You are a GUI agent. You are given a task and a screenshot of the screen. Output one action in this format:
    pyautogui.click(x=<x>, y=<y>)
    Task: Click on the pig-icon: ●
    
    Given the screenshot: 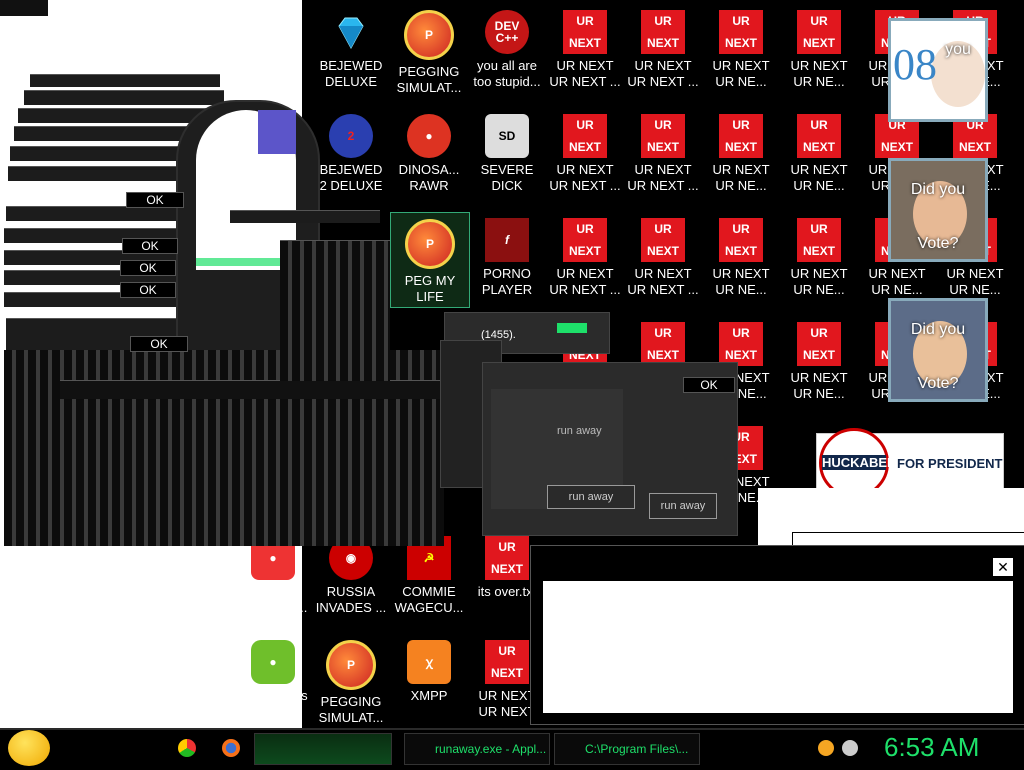 What is the action you would take?
    pyautogui.click(x=273, y=662)
    